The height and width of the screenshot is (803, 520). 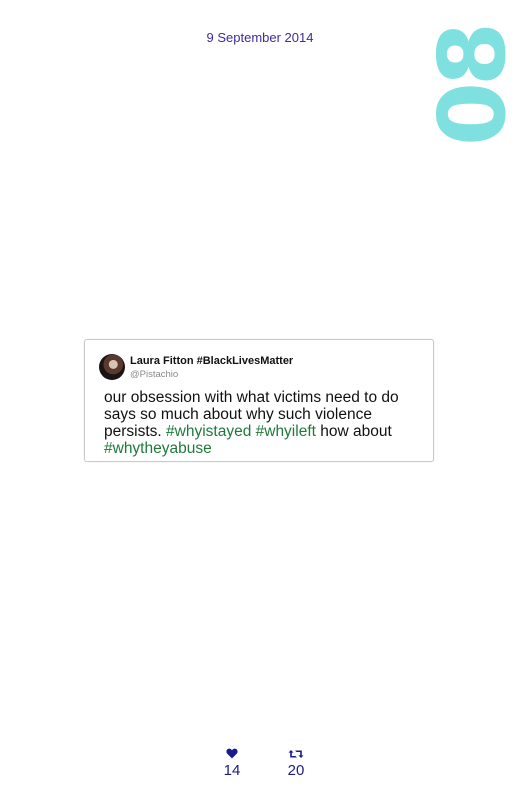 I want to click on tweet-stats: 14 20, so click(x=260, y=768).